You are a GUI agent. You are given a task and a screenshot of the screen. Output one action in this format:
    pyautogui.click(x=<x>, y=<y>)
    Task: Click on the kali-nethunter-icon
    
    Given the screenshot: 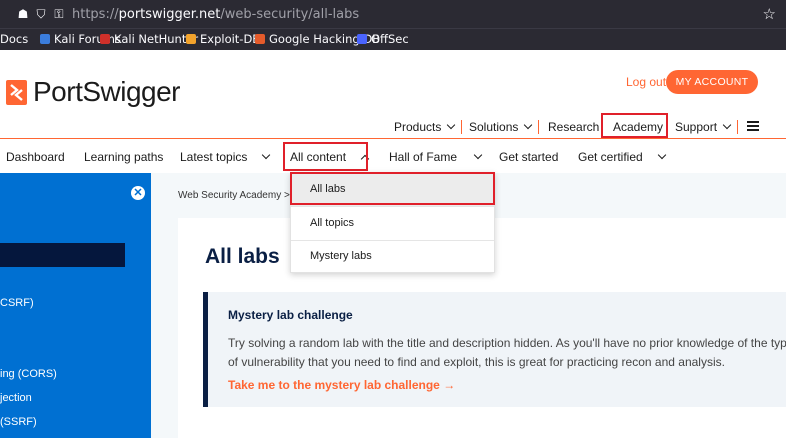 What is the action you would take?
    pyautogui.click(x=105, y=39)
    